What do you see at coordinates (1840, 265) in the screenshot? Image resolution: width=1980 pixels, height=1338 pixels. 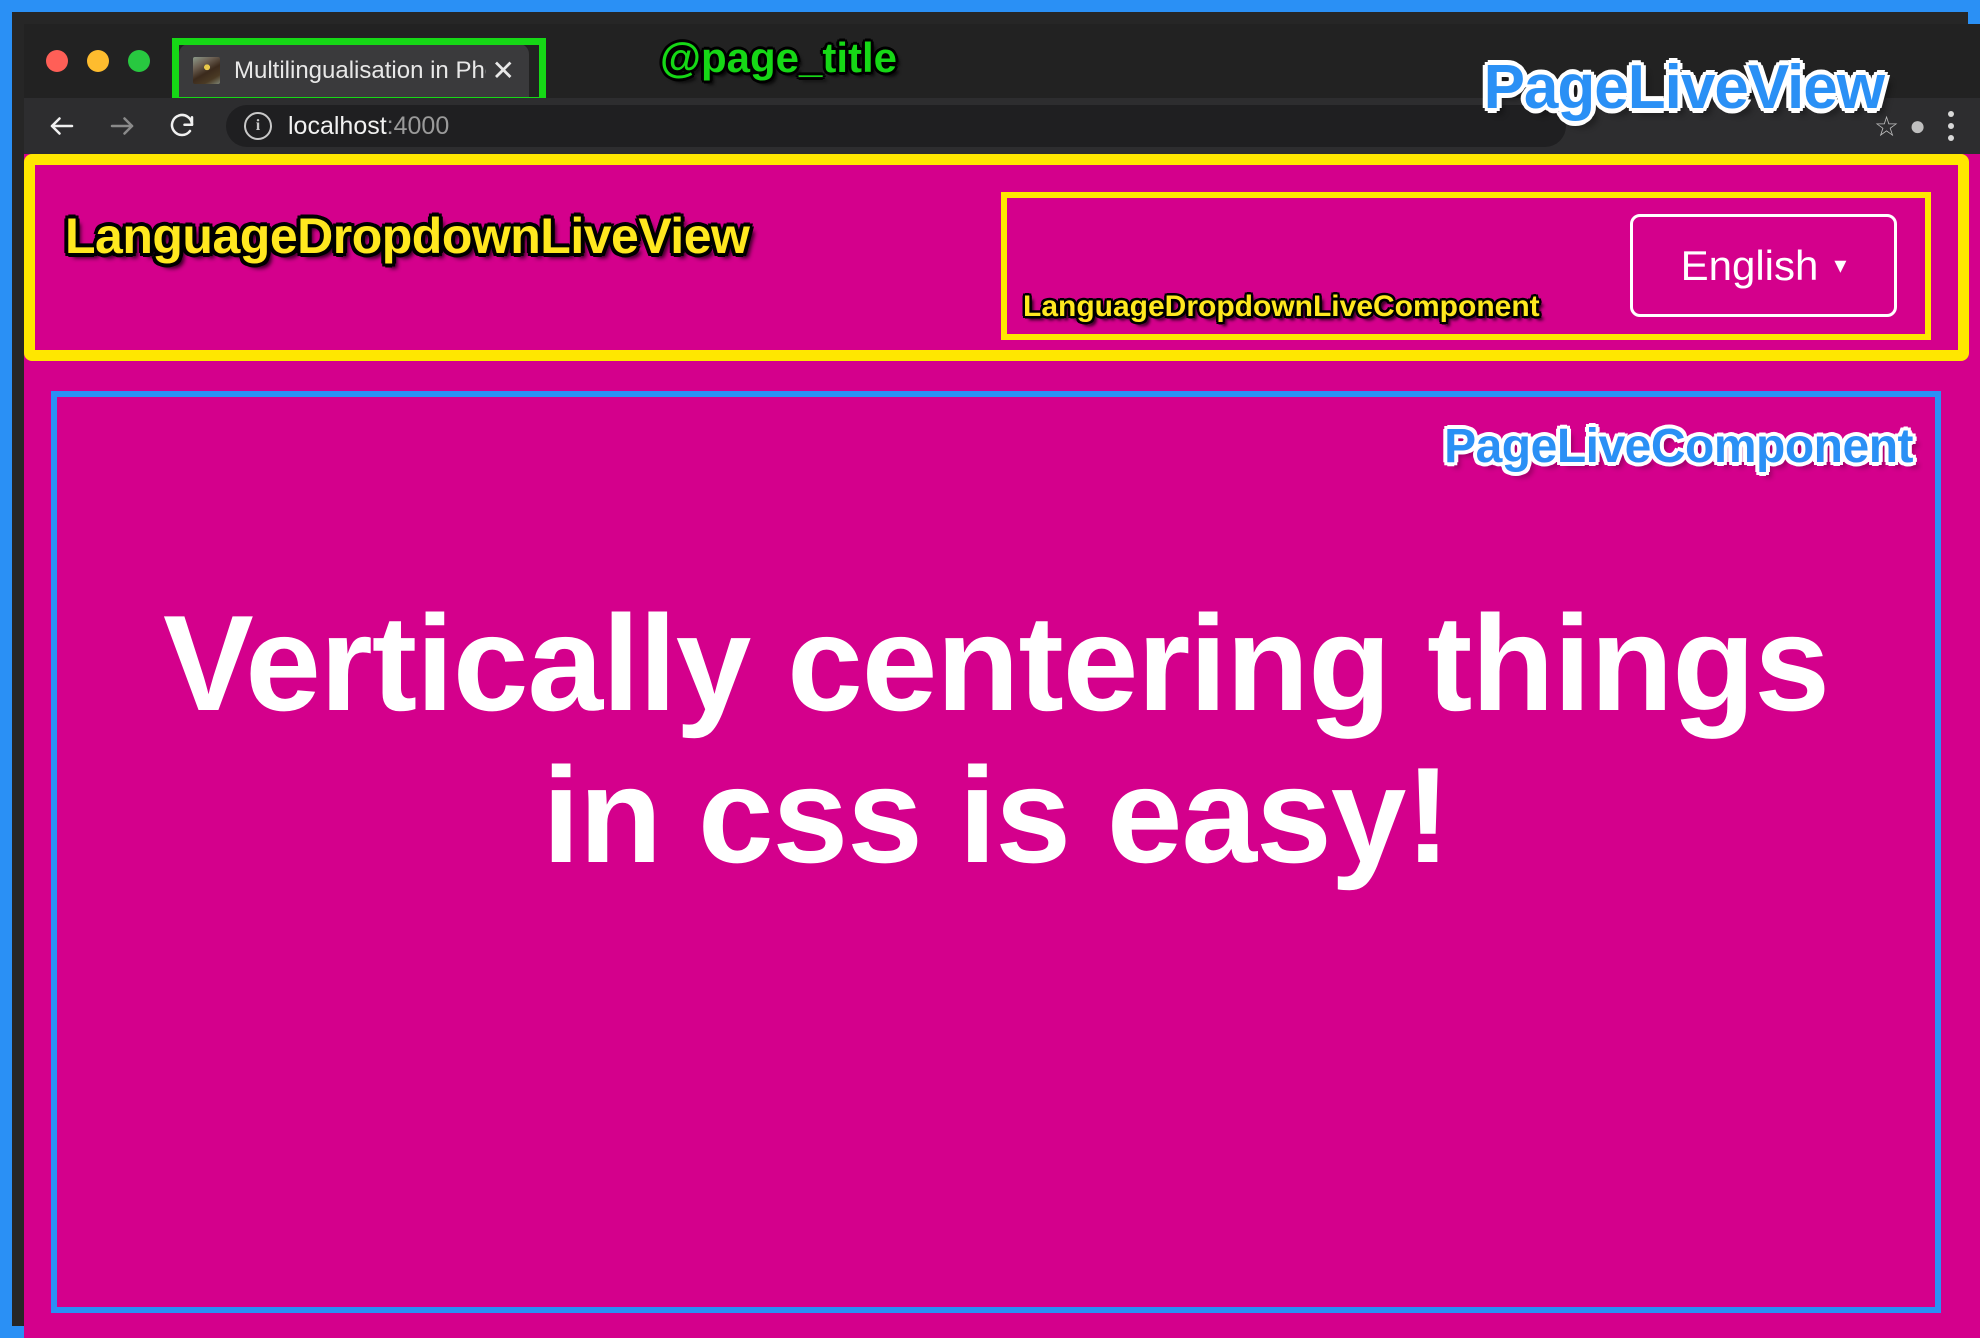 I see `chevron-down-icon: ▾` at bounding box center [1840, 265].